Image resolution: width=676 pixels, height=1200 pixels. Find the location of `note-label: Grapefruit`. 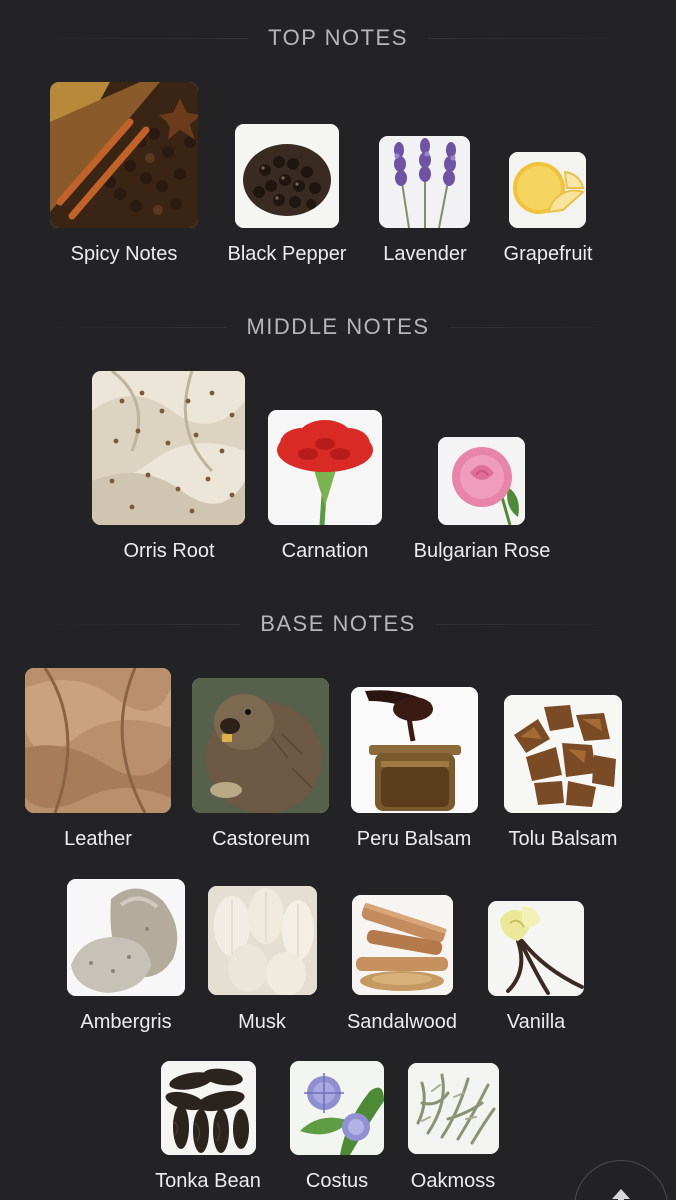

note-label: Grapefruit is located at coordinates (548, 254).